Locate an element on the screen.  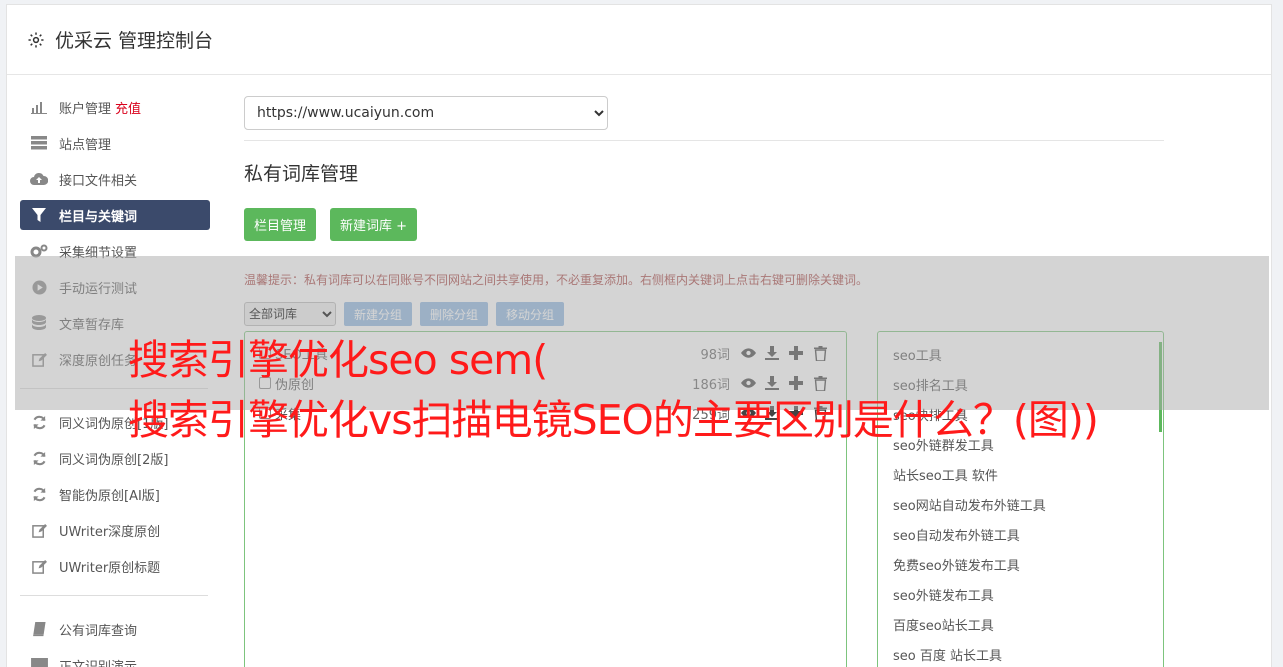
sidebar-item-columns-keywords: 栏目与关键词 is located at coordinates (115, 215).